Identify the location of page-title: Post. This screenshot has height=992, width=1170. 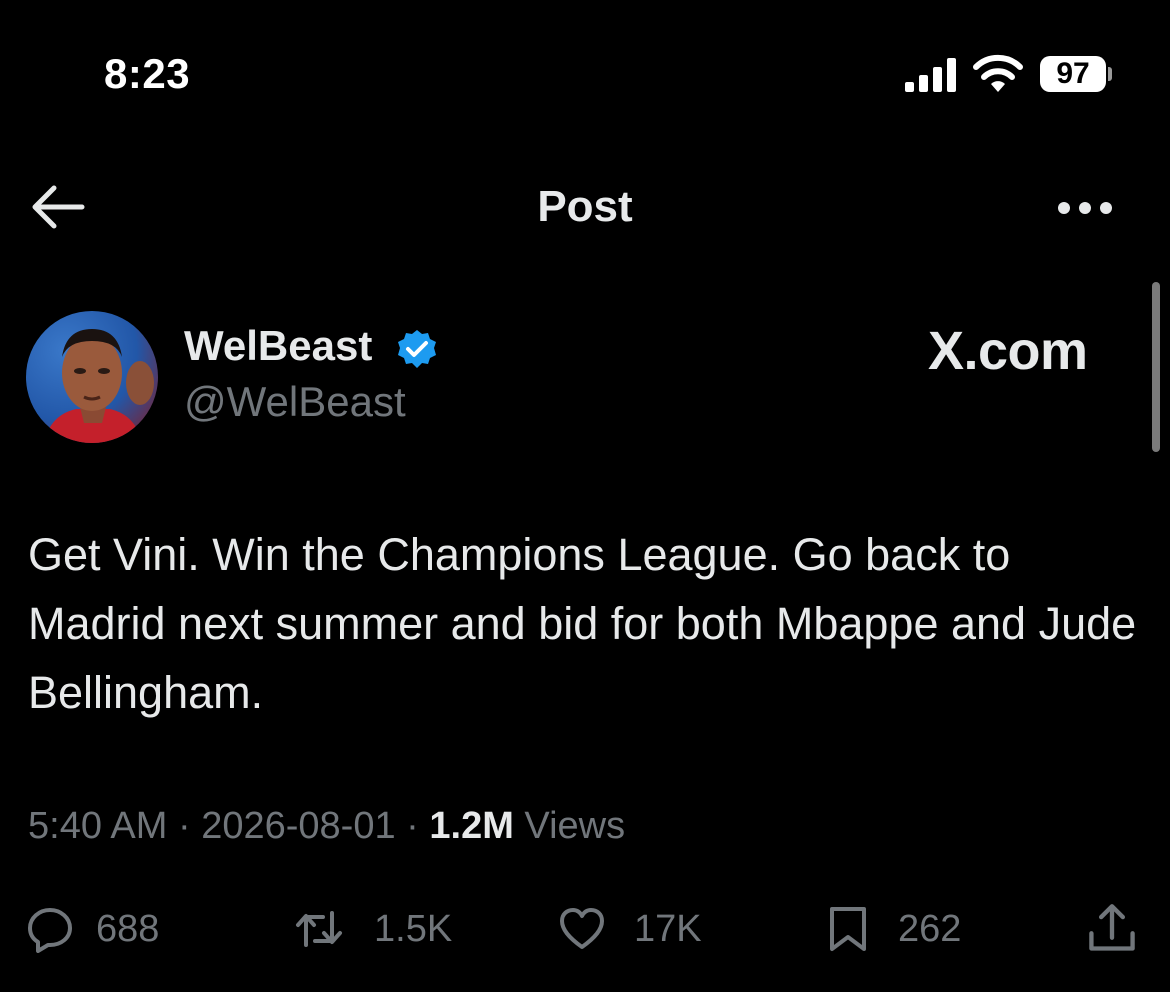
(585, 206).